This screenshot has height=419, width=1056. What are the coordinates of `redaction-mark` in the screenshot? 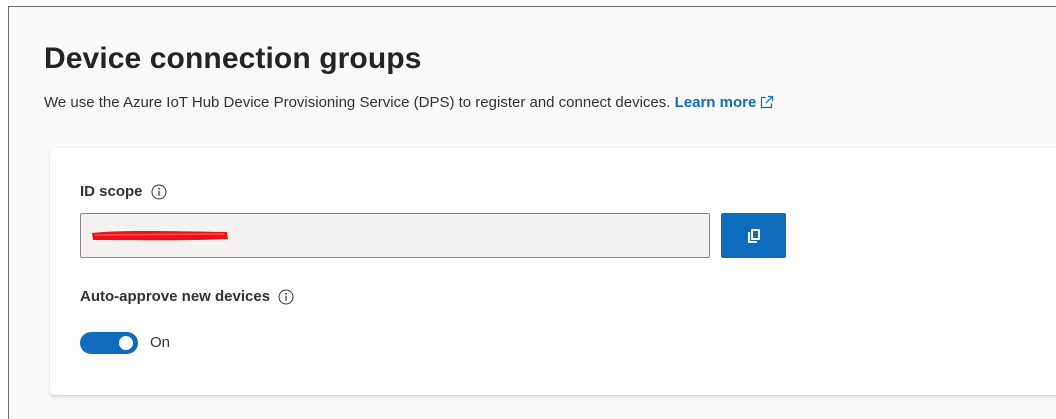 It's located at (160, 236).